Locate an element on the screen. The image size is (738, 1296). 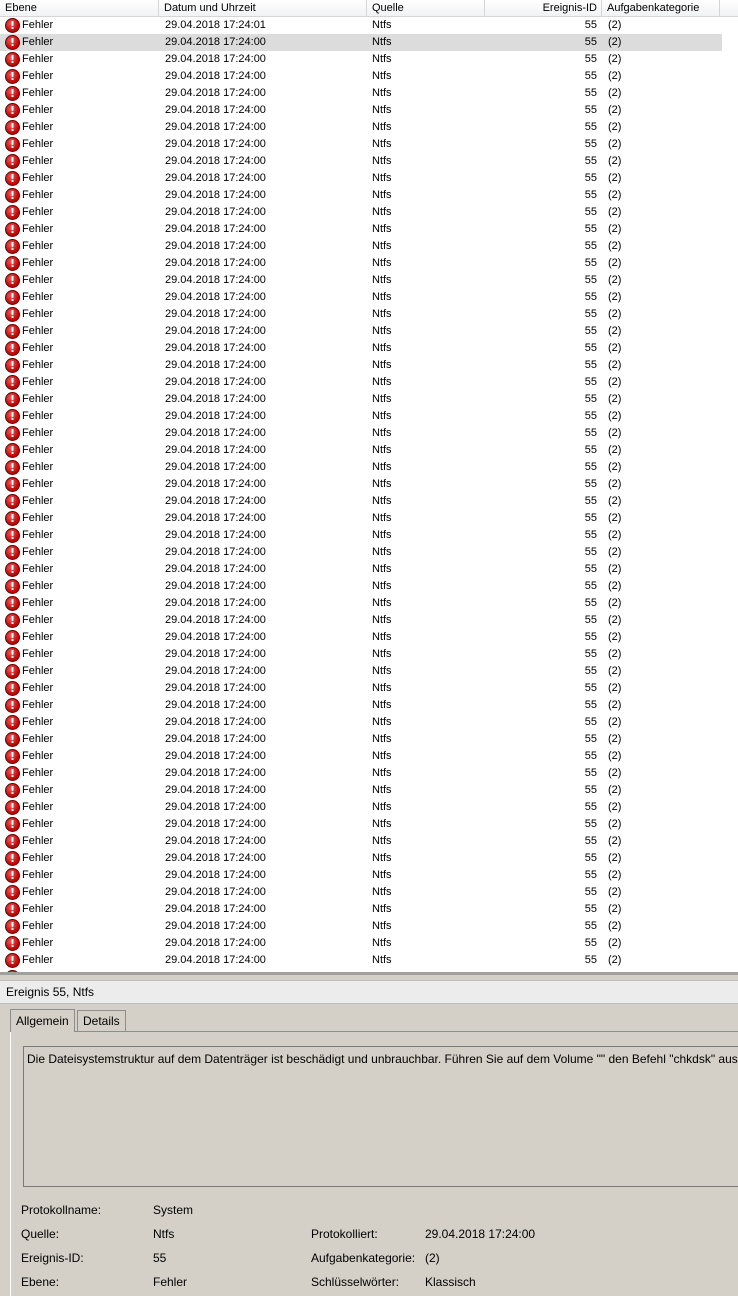
tab-details: Details is located at coordinates (101, 1021).